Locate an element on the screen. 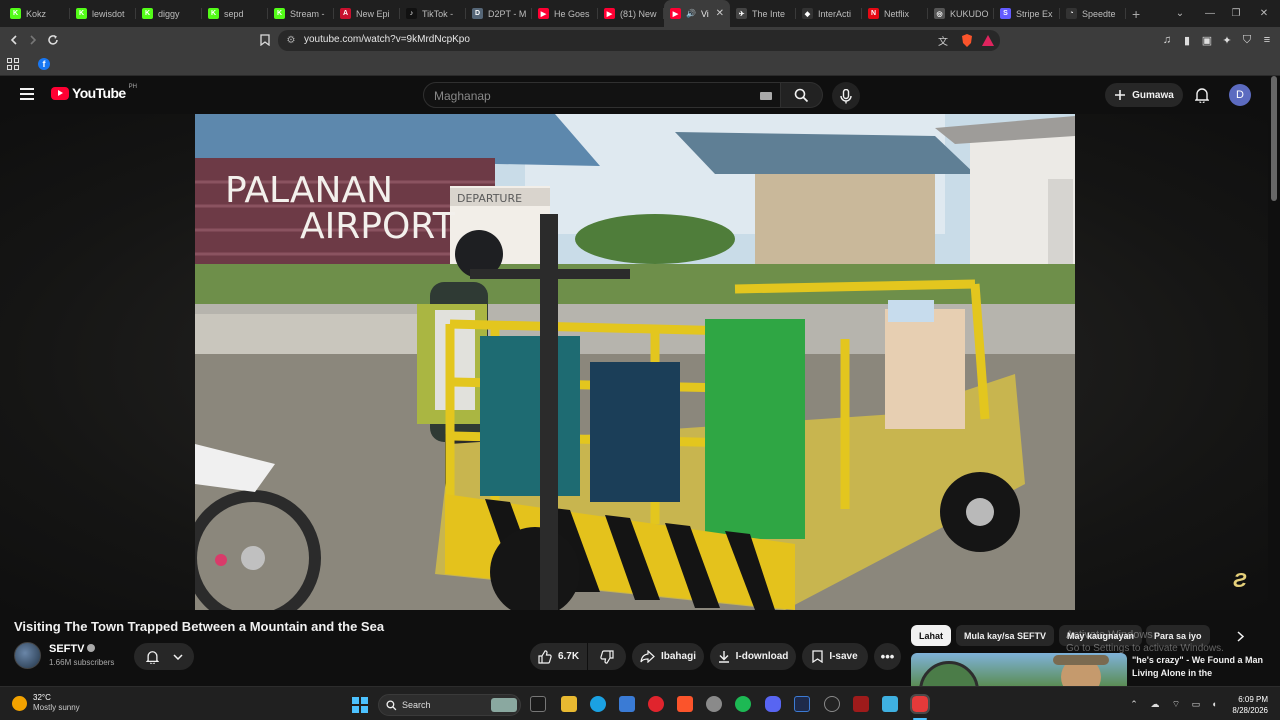  notepad-icon is located at coordinates (890, 704).